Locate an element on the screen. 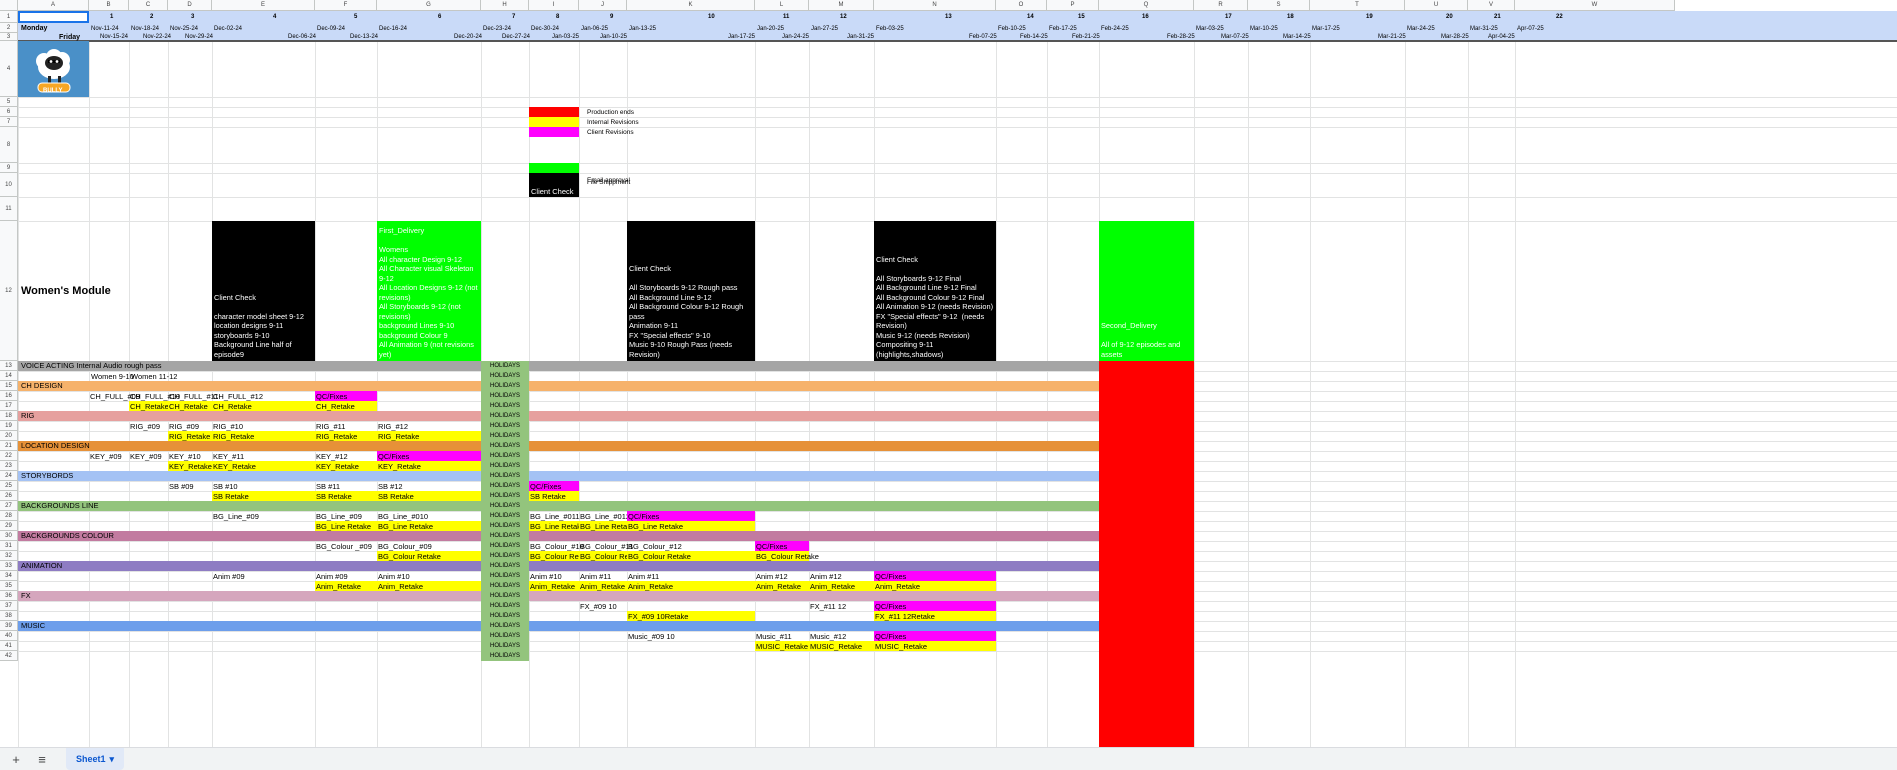 The width and height of the screenshot is (1897, 770). task-cell: RIG_#10 is located at coordinates (263, 426).